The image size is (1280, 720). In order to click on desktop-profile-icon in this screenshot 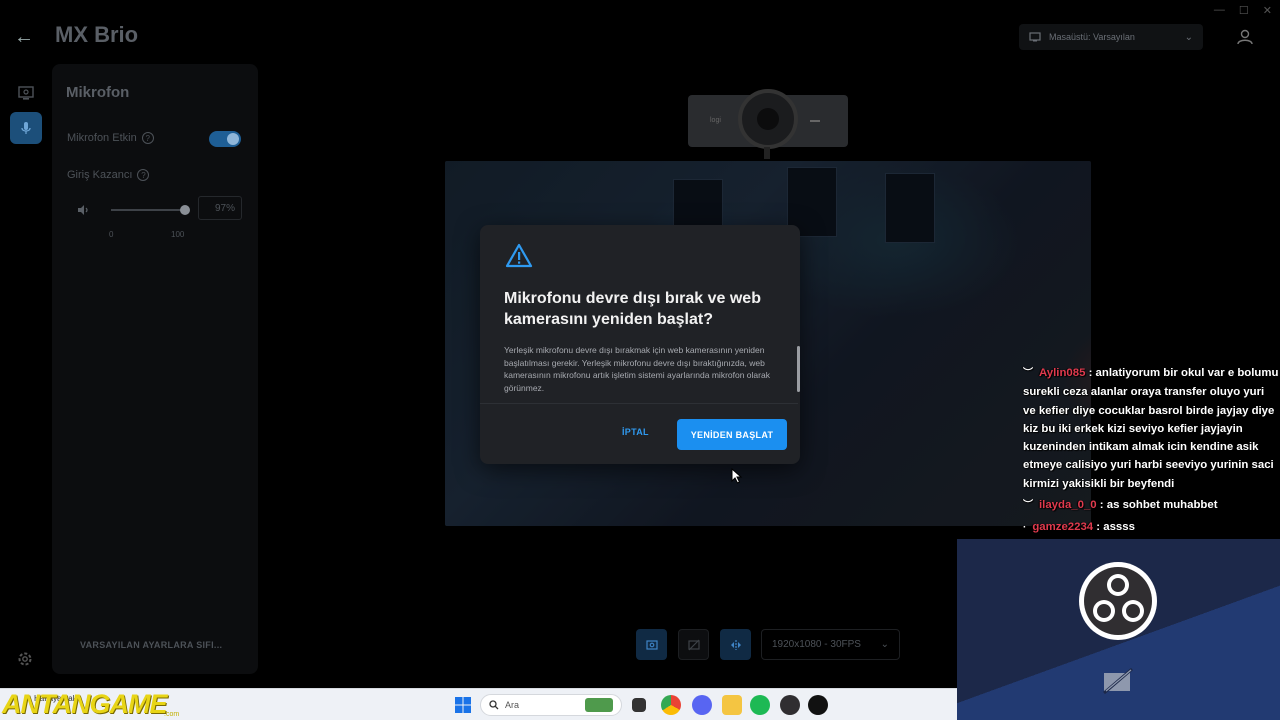, I will do `click(1035, 37)`.